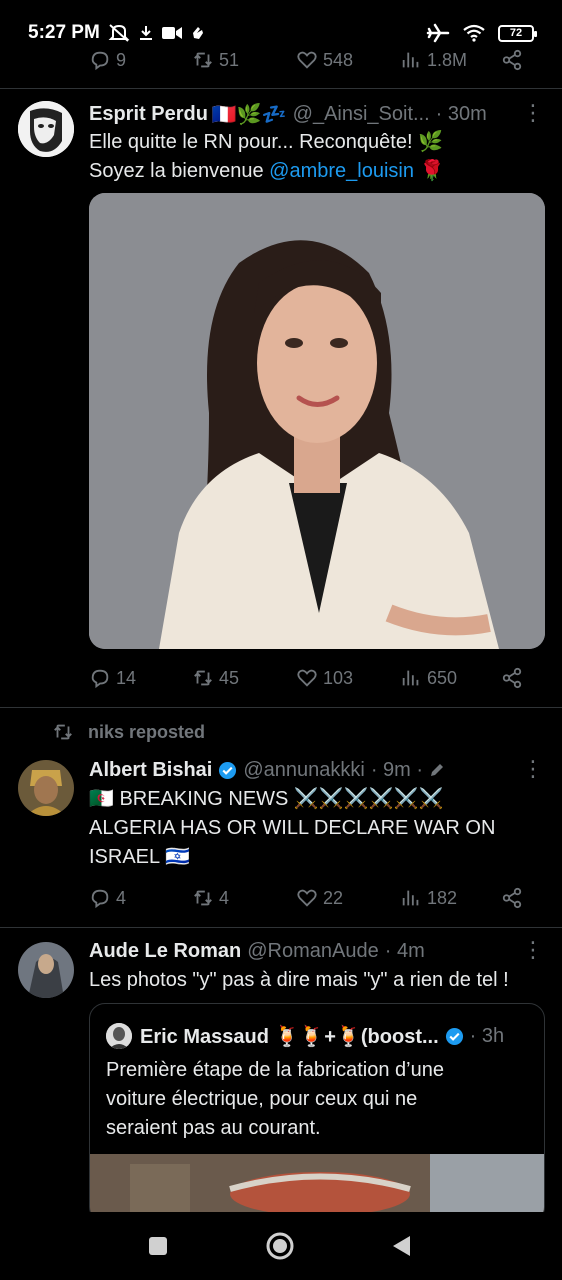 The width and height of the screenshot is (562, 1280). I want to click on reply-button: 4, so click(107, 898).